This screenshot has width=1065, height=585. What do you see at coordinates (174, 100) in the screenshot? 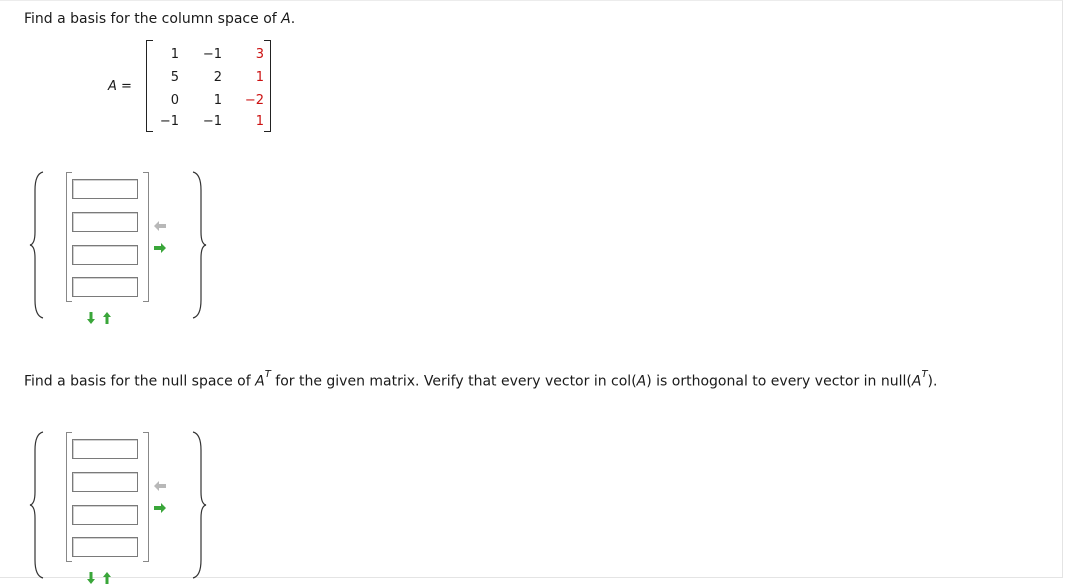
I see `matrix-cell: 0` at bounding box center [174, 100].